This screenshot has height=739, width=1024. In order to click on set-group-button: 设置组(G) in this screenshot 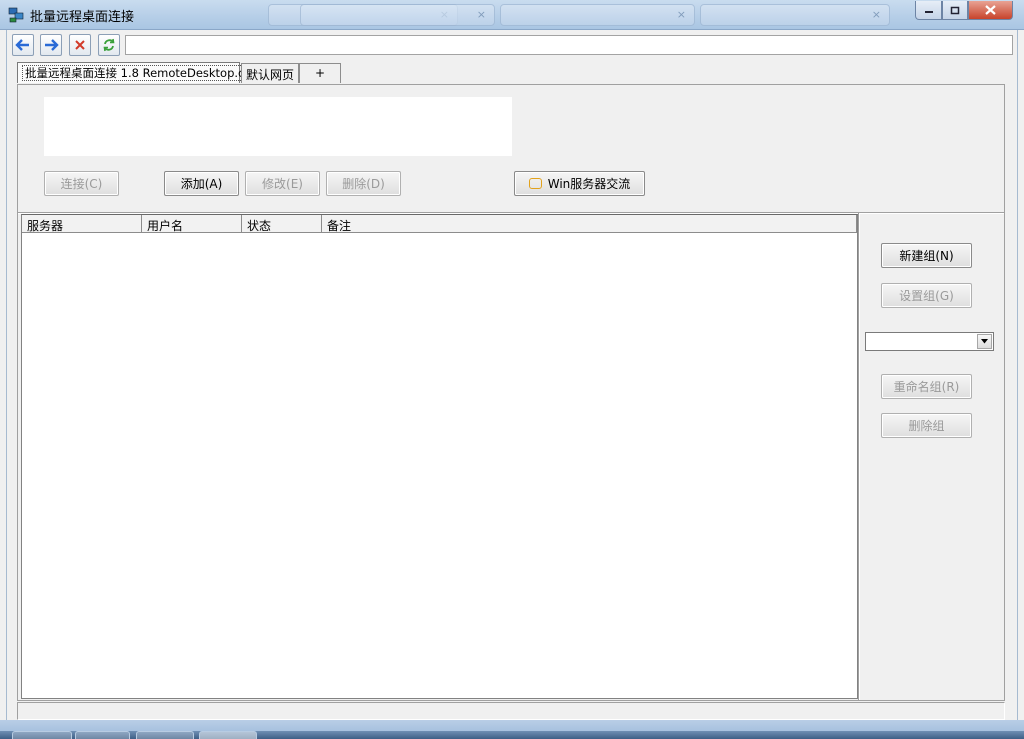, I will do `click(926, 295)`.